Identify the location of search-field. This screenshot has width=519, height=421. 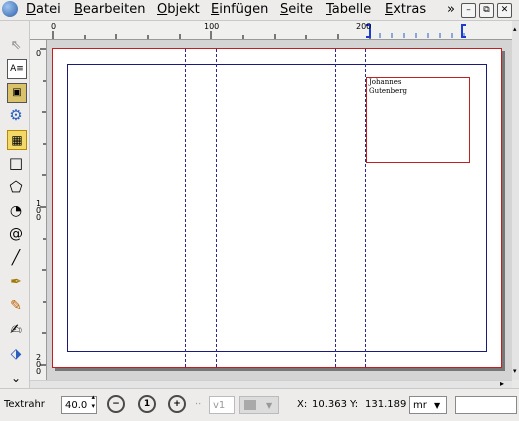
(486, 405).